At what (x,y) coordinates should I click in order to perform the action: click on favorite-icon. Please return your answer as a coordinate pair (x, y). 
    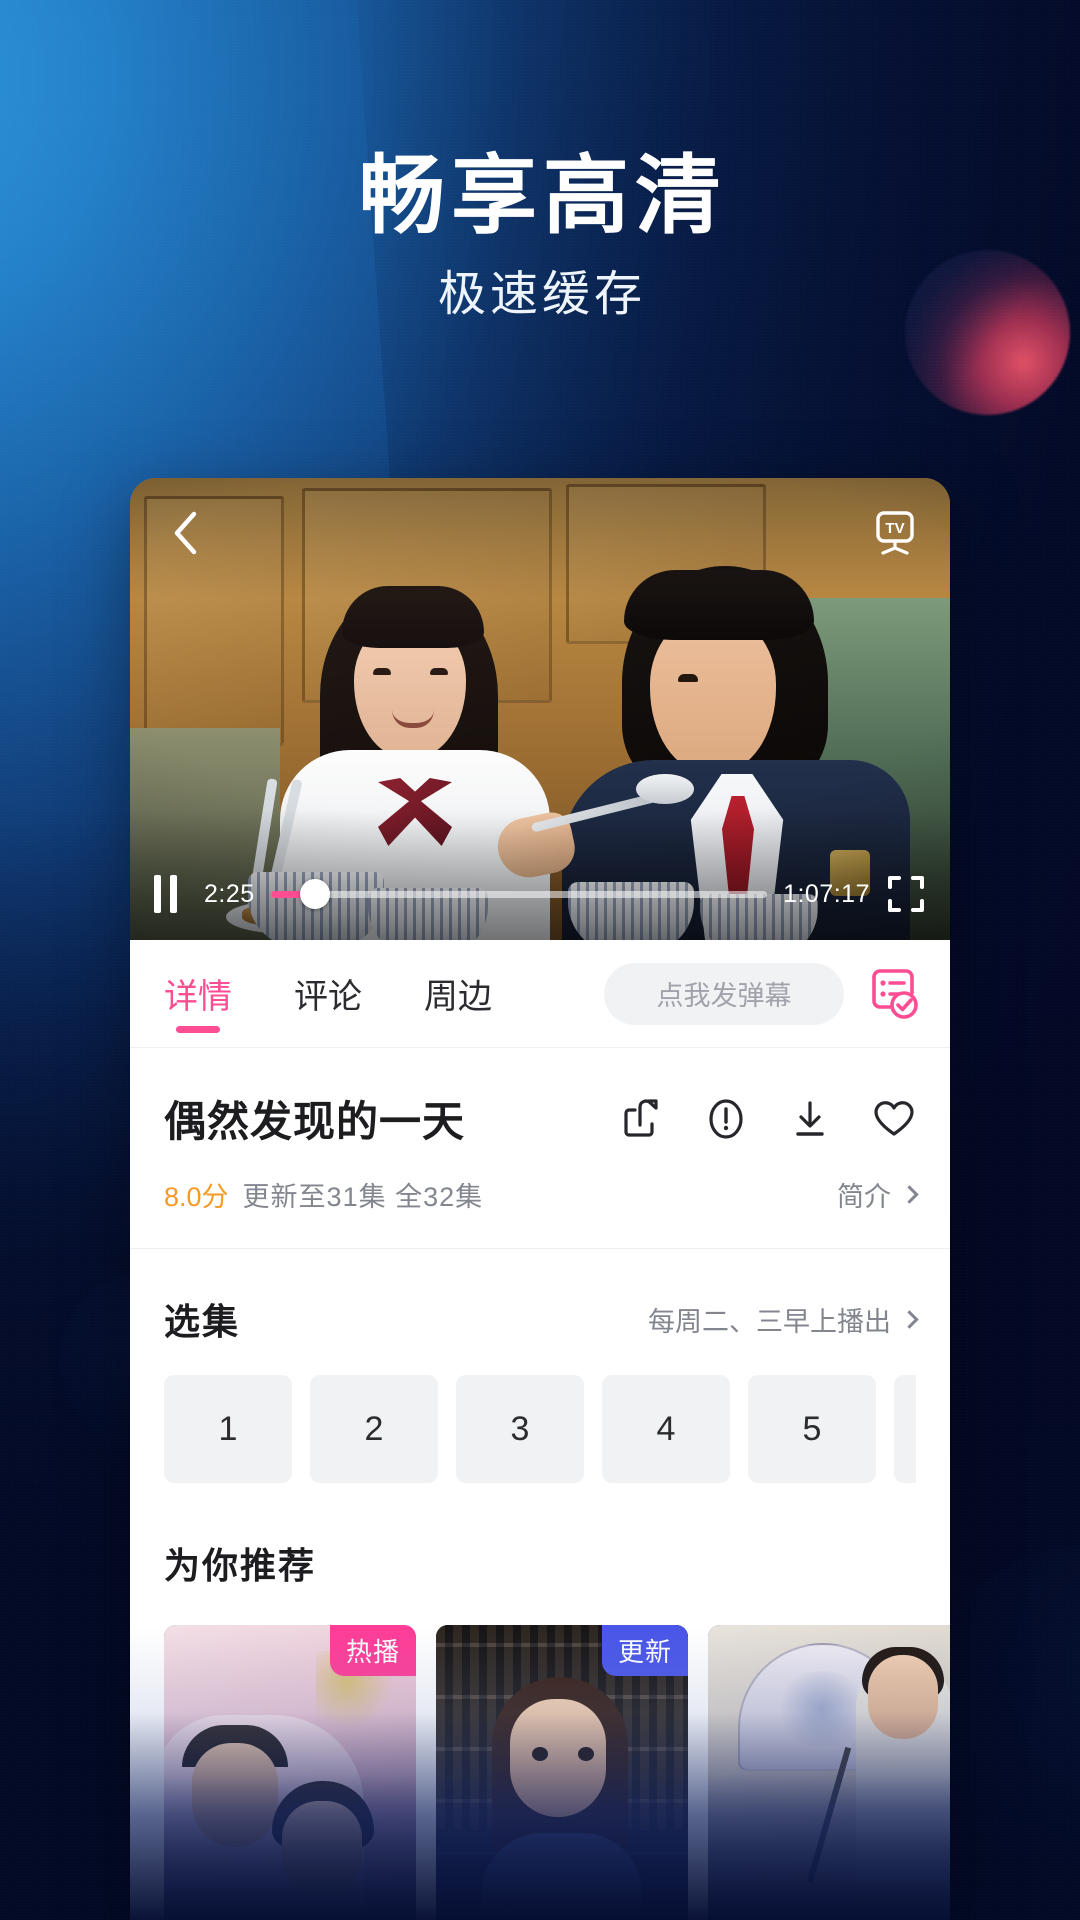
    Looking at the image, I should click on (894, 1118).